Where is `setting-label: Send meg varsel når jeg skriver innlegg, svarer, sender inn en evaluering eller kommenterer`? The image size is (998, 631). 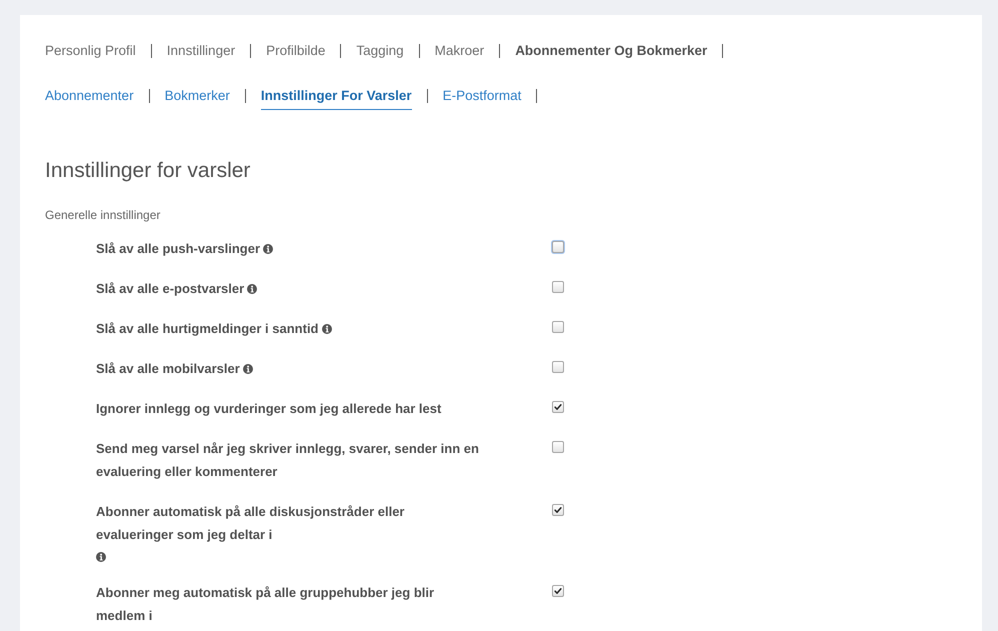 setting-label: Send meg varsel når jeg skriver innlegg, svarer, sender inn en evaluering eller kommenterer is located at coordinates (287, 460).